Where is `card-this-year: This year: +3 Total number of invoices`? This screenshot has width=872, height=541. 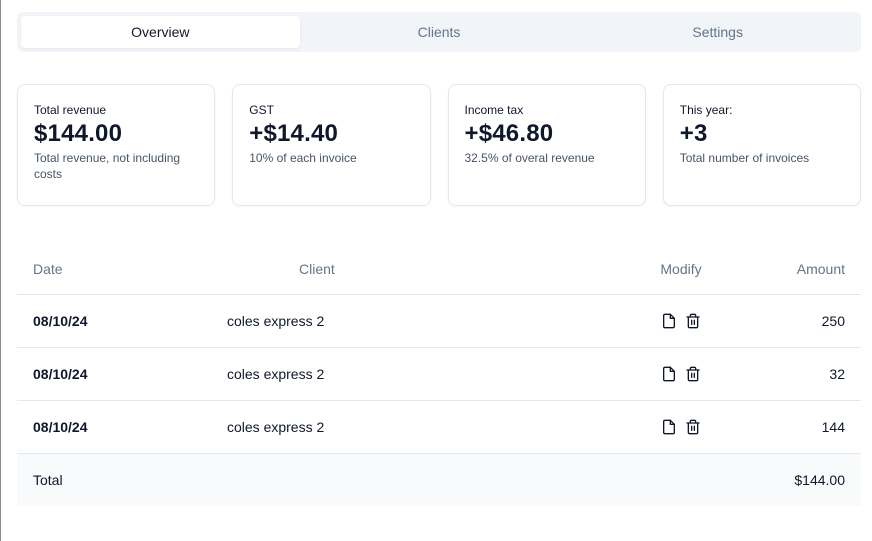
card-this-year: This year: +3 Total number of invoices is located at coordinates (761, 145).